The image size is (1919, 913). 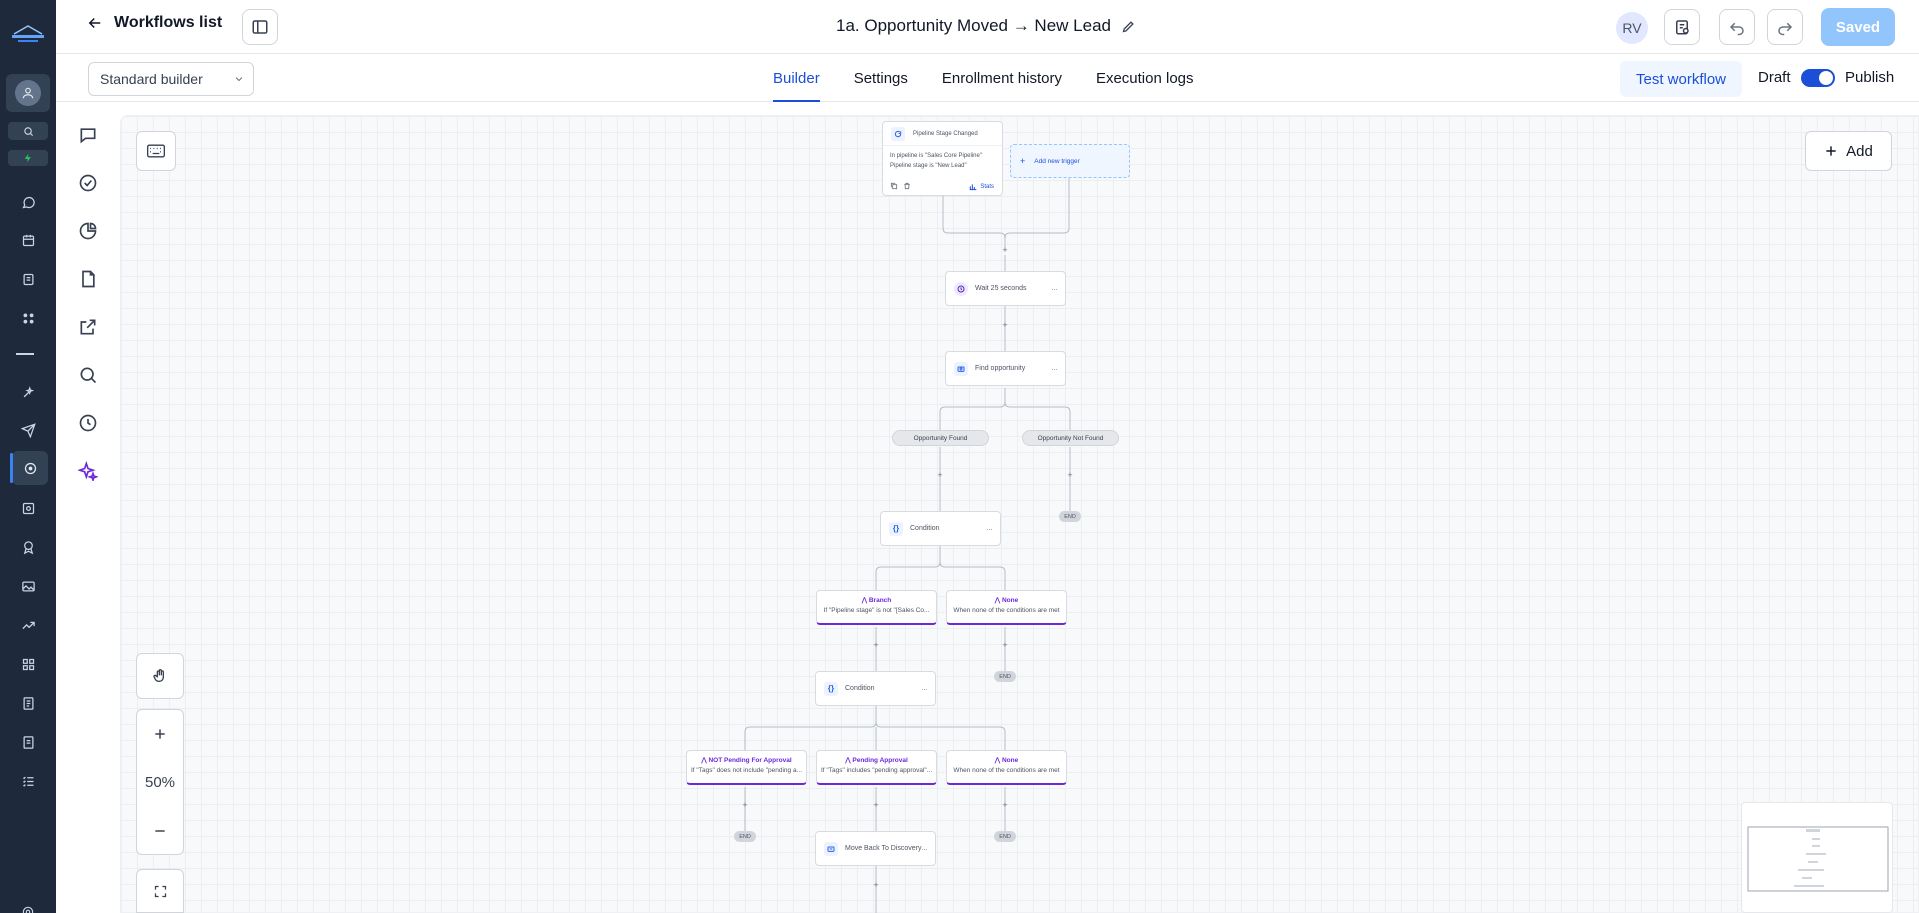 What do you see at coordinates (1128, 26) in the screenshot?
I see `pencil-icon` at bounding box center [1128, 26].